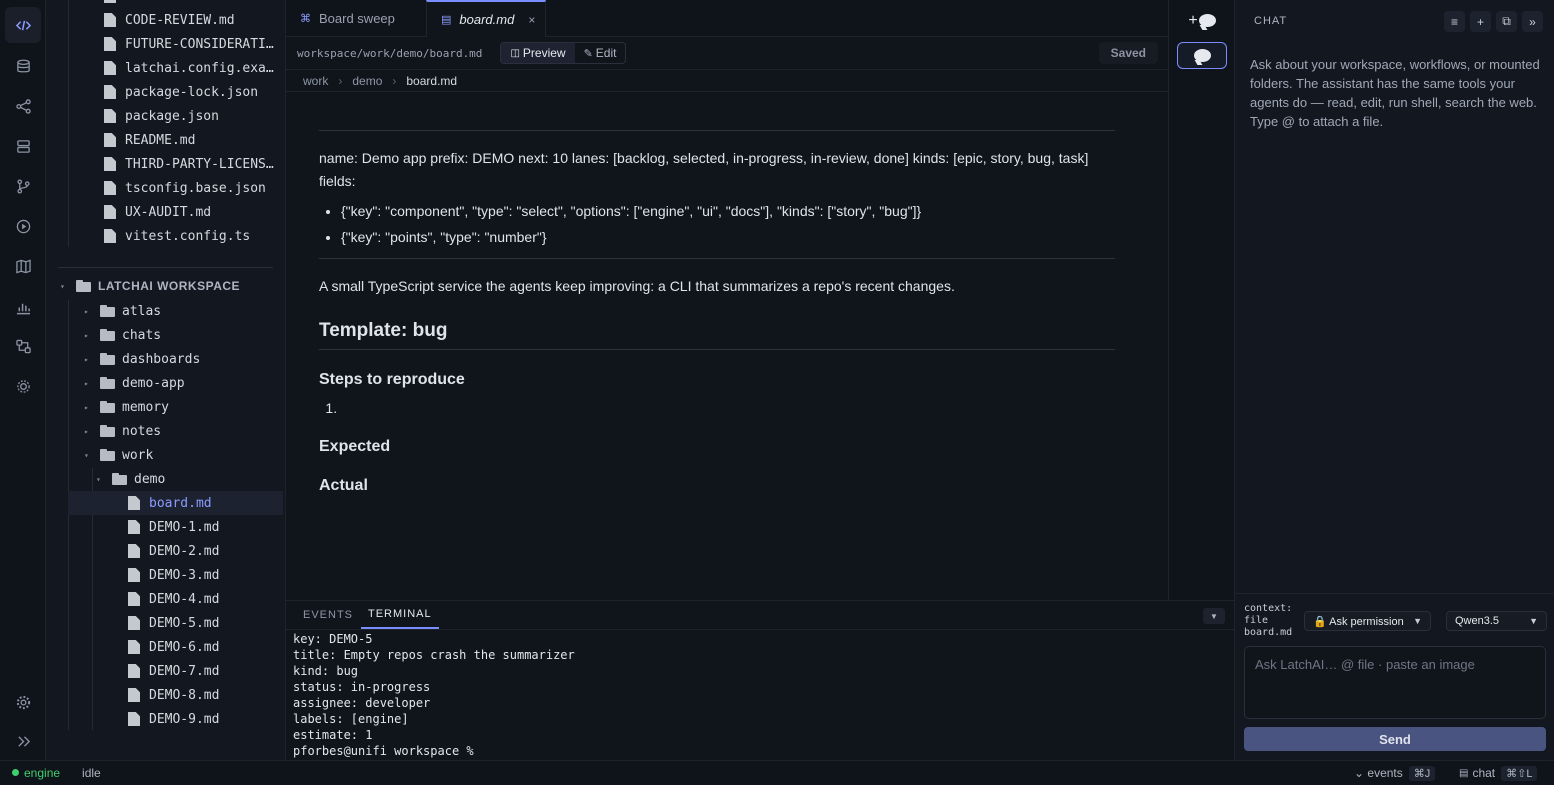  I want to click on copy-icon: ⧉, so click(1506, 21).